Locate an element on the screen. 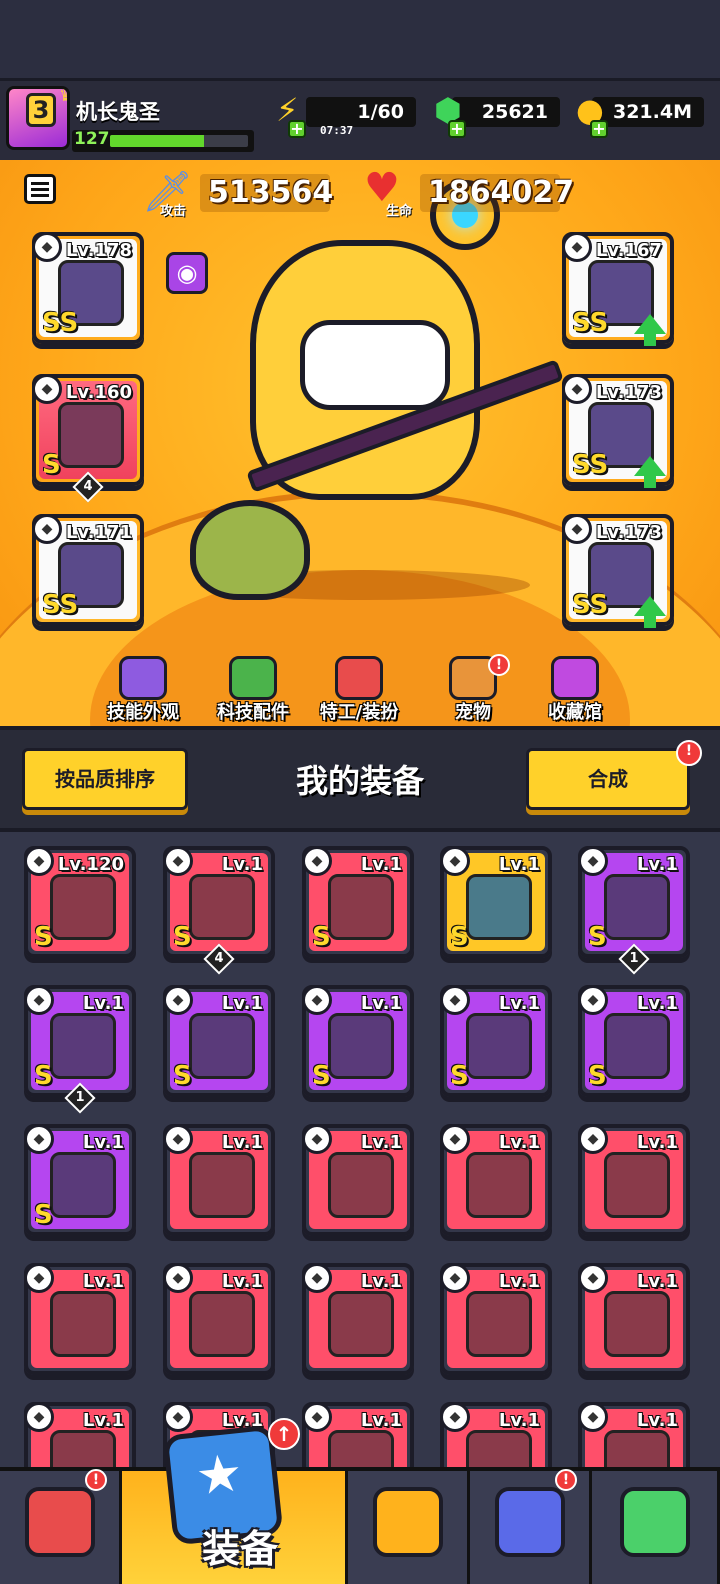  nav-pet: 宠物! is located at coordinates (473, 688).